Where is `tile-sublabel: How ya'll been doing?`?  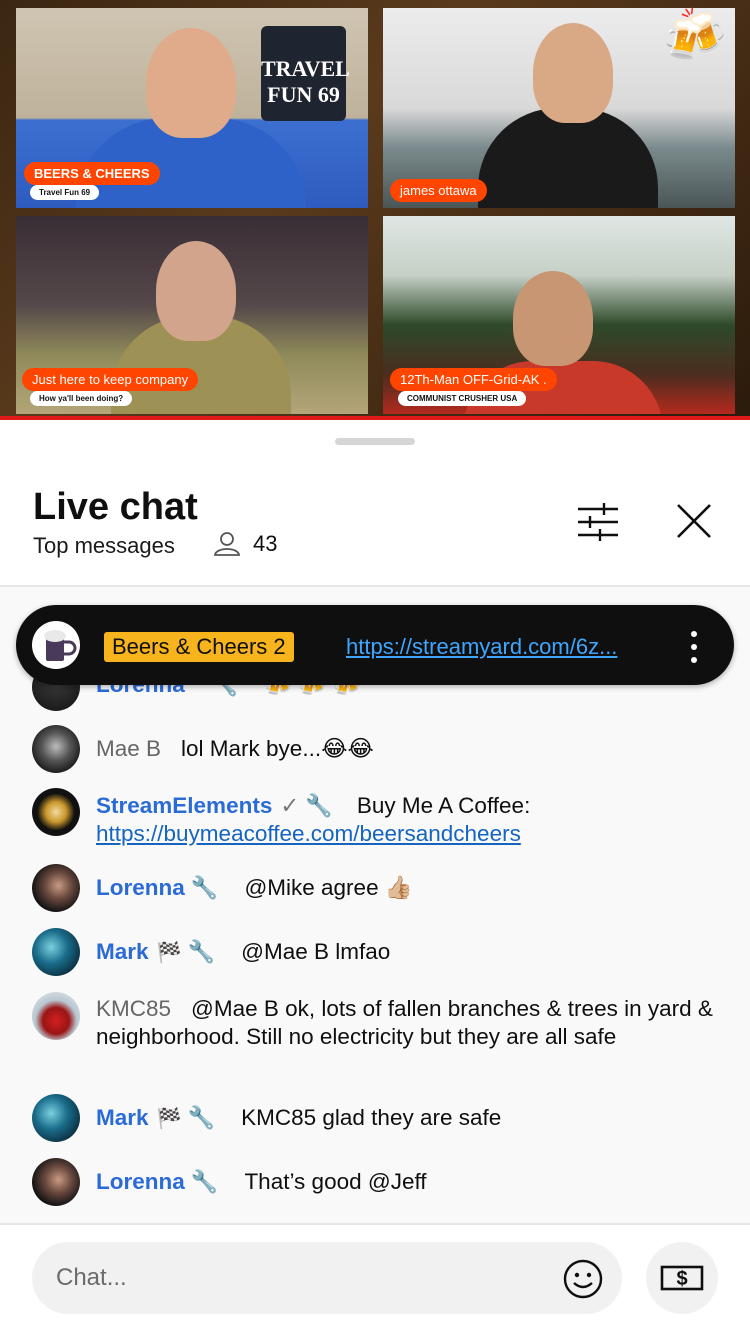 tile-sublabel: How ya'll been doing? is located at coordinates (81, 398).